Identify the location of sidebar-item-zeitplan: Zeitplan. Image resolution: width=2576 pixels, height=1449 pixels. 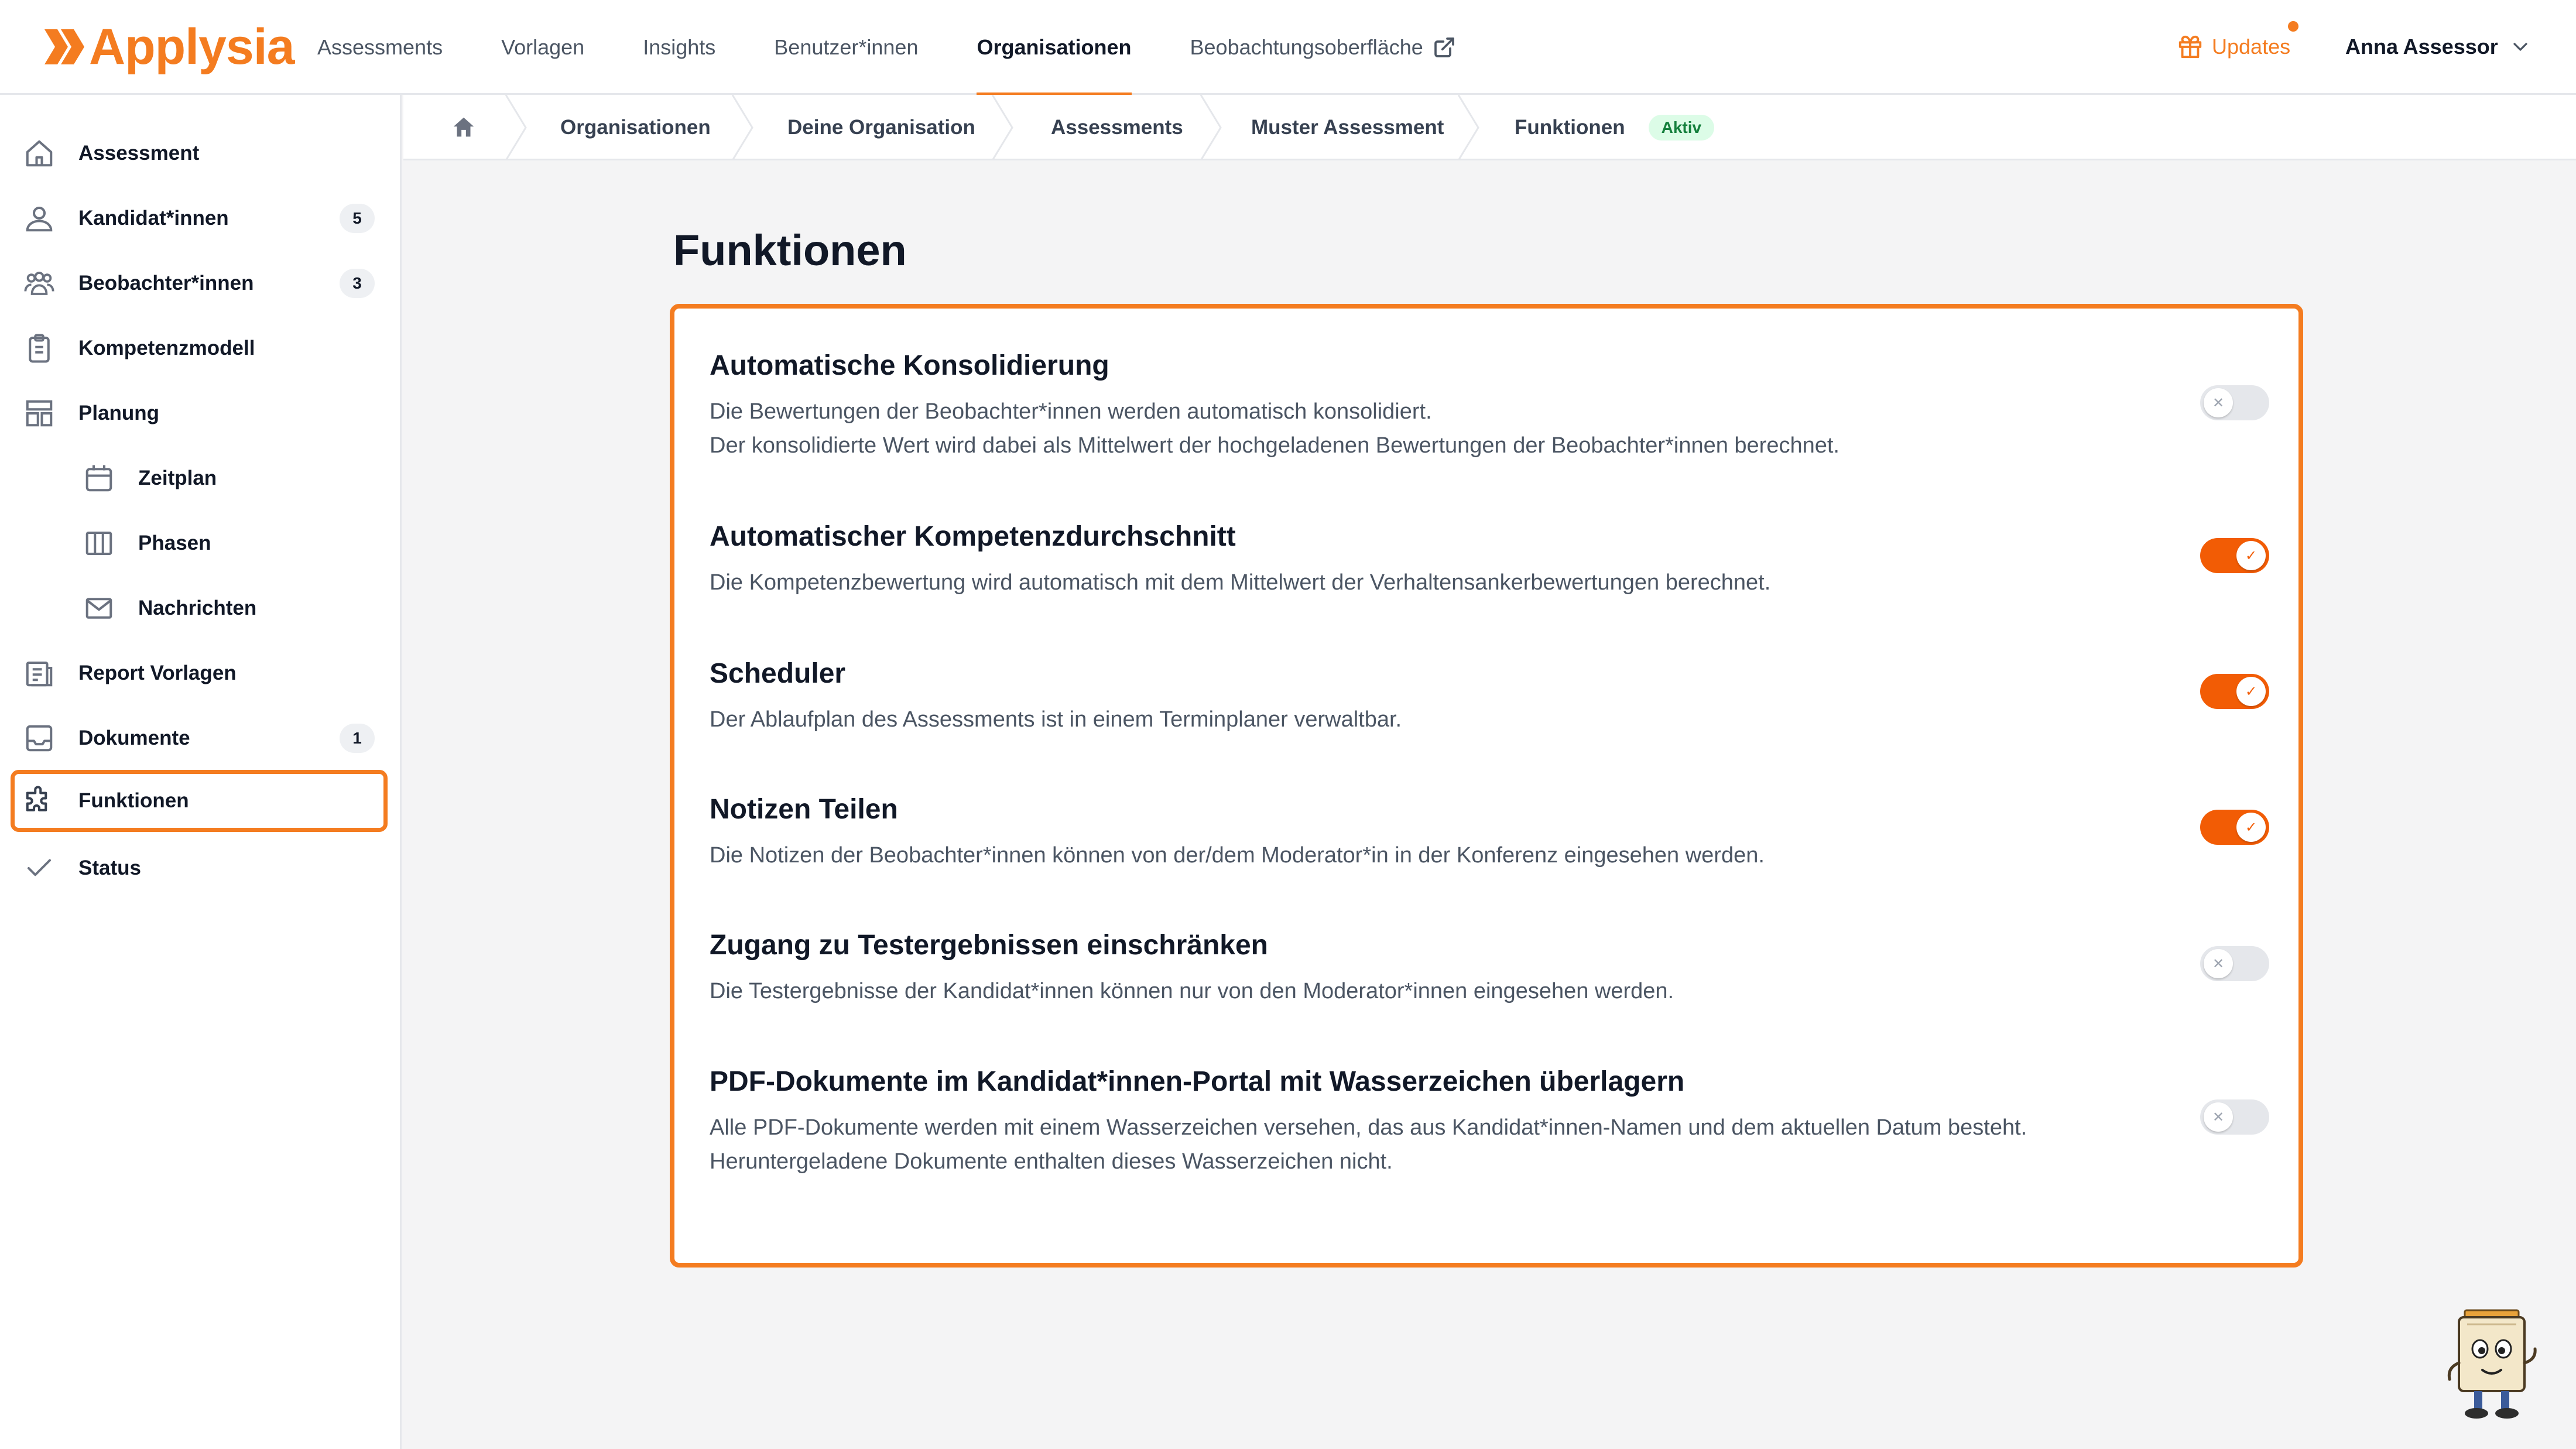
(199, 478).